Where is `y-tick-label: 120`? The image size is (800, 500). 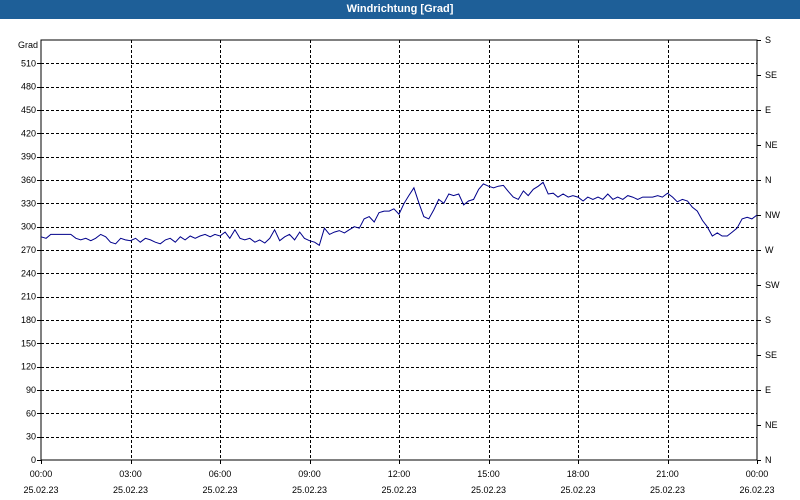 y-tick-label: 120 is located at coordinates (28, 367).